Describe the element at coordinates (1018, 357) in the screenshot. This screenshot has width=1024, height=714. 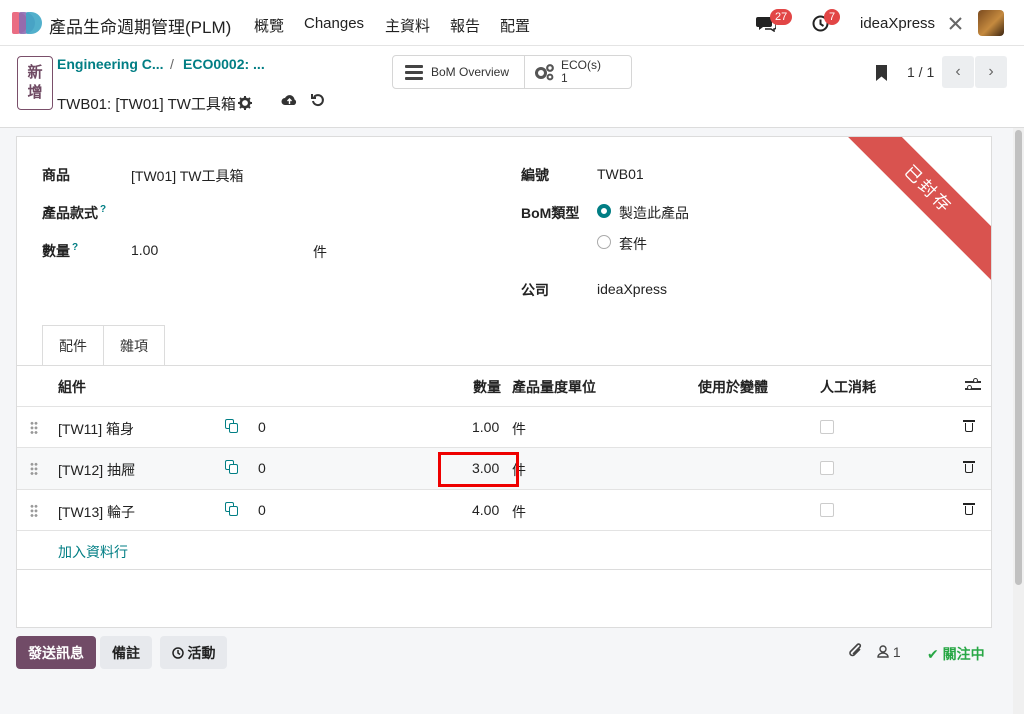
I see `scrollbar-thumb` at that location.